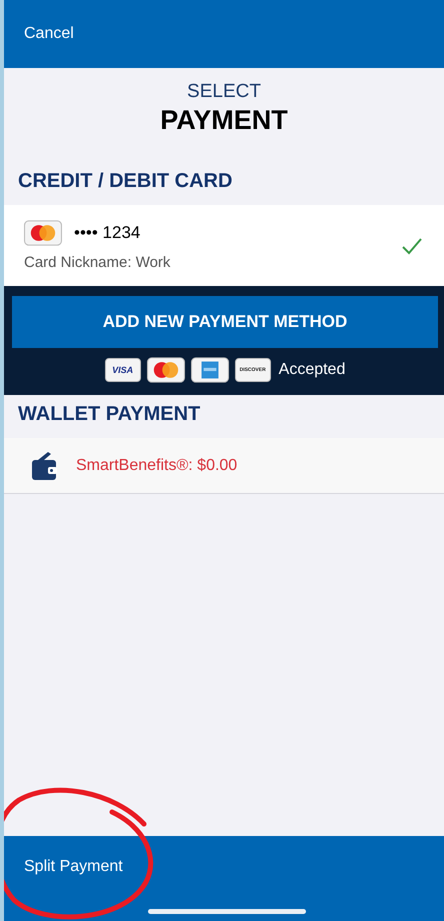  Describe the element at coordinates (225, 322) in the screenshot. I see `add-payment-button: ADD NEW PAYMENT METHOD` at that location.